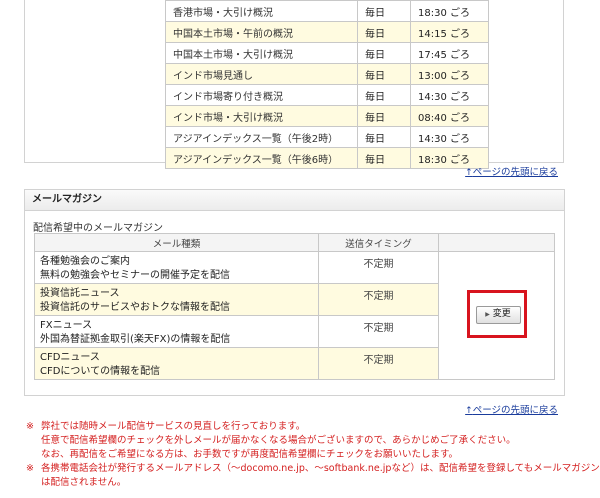 The image size is (600, 498). I want to click on schedule-name: 香港市場・大引け概況, so click(261, 11).